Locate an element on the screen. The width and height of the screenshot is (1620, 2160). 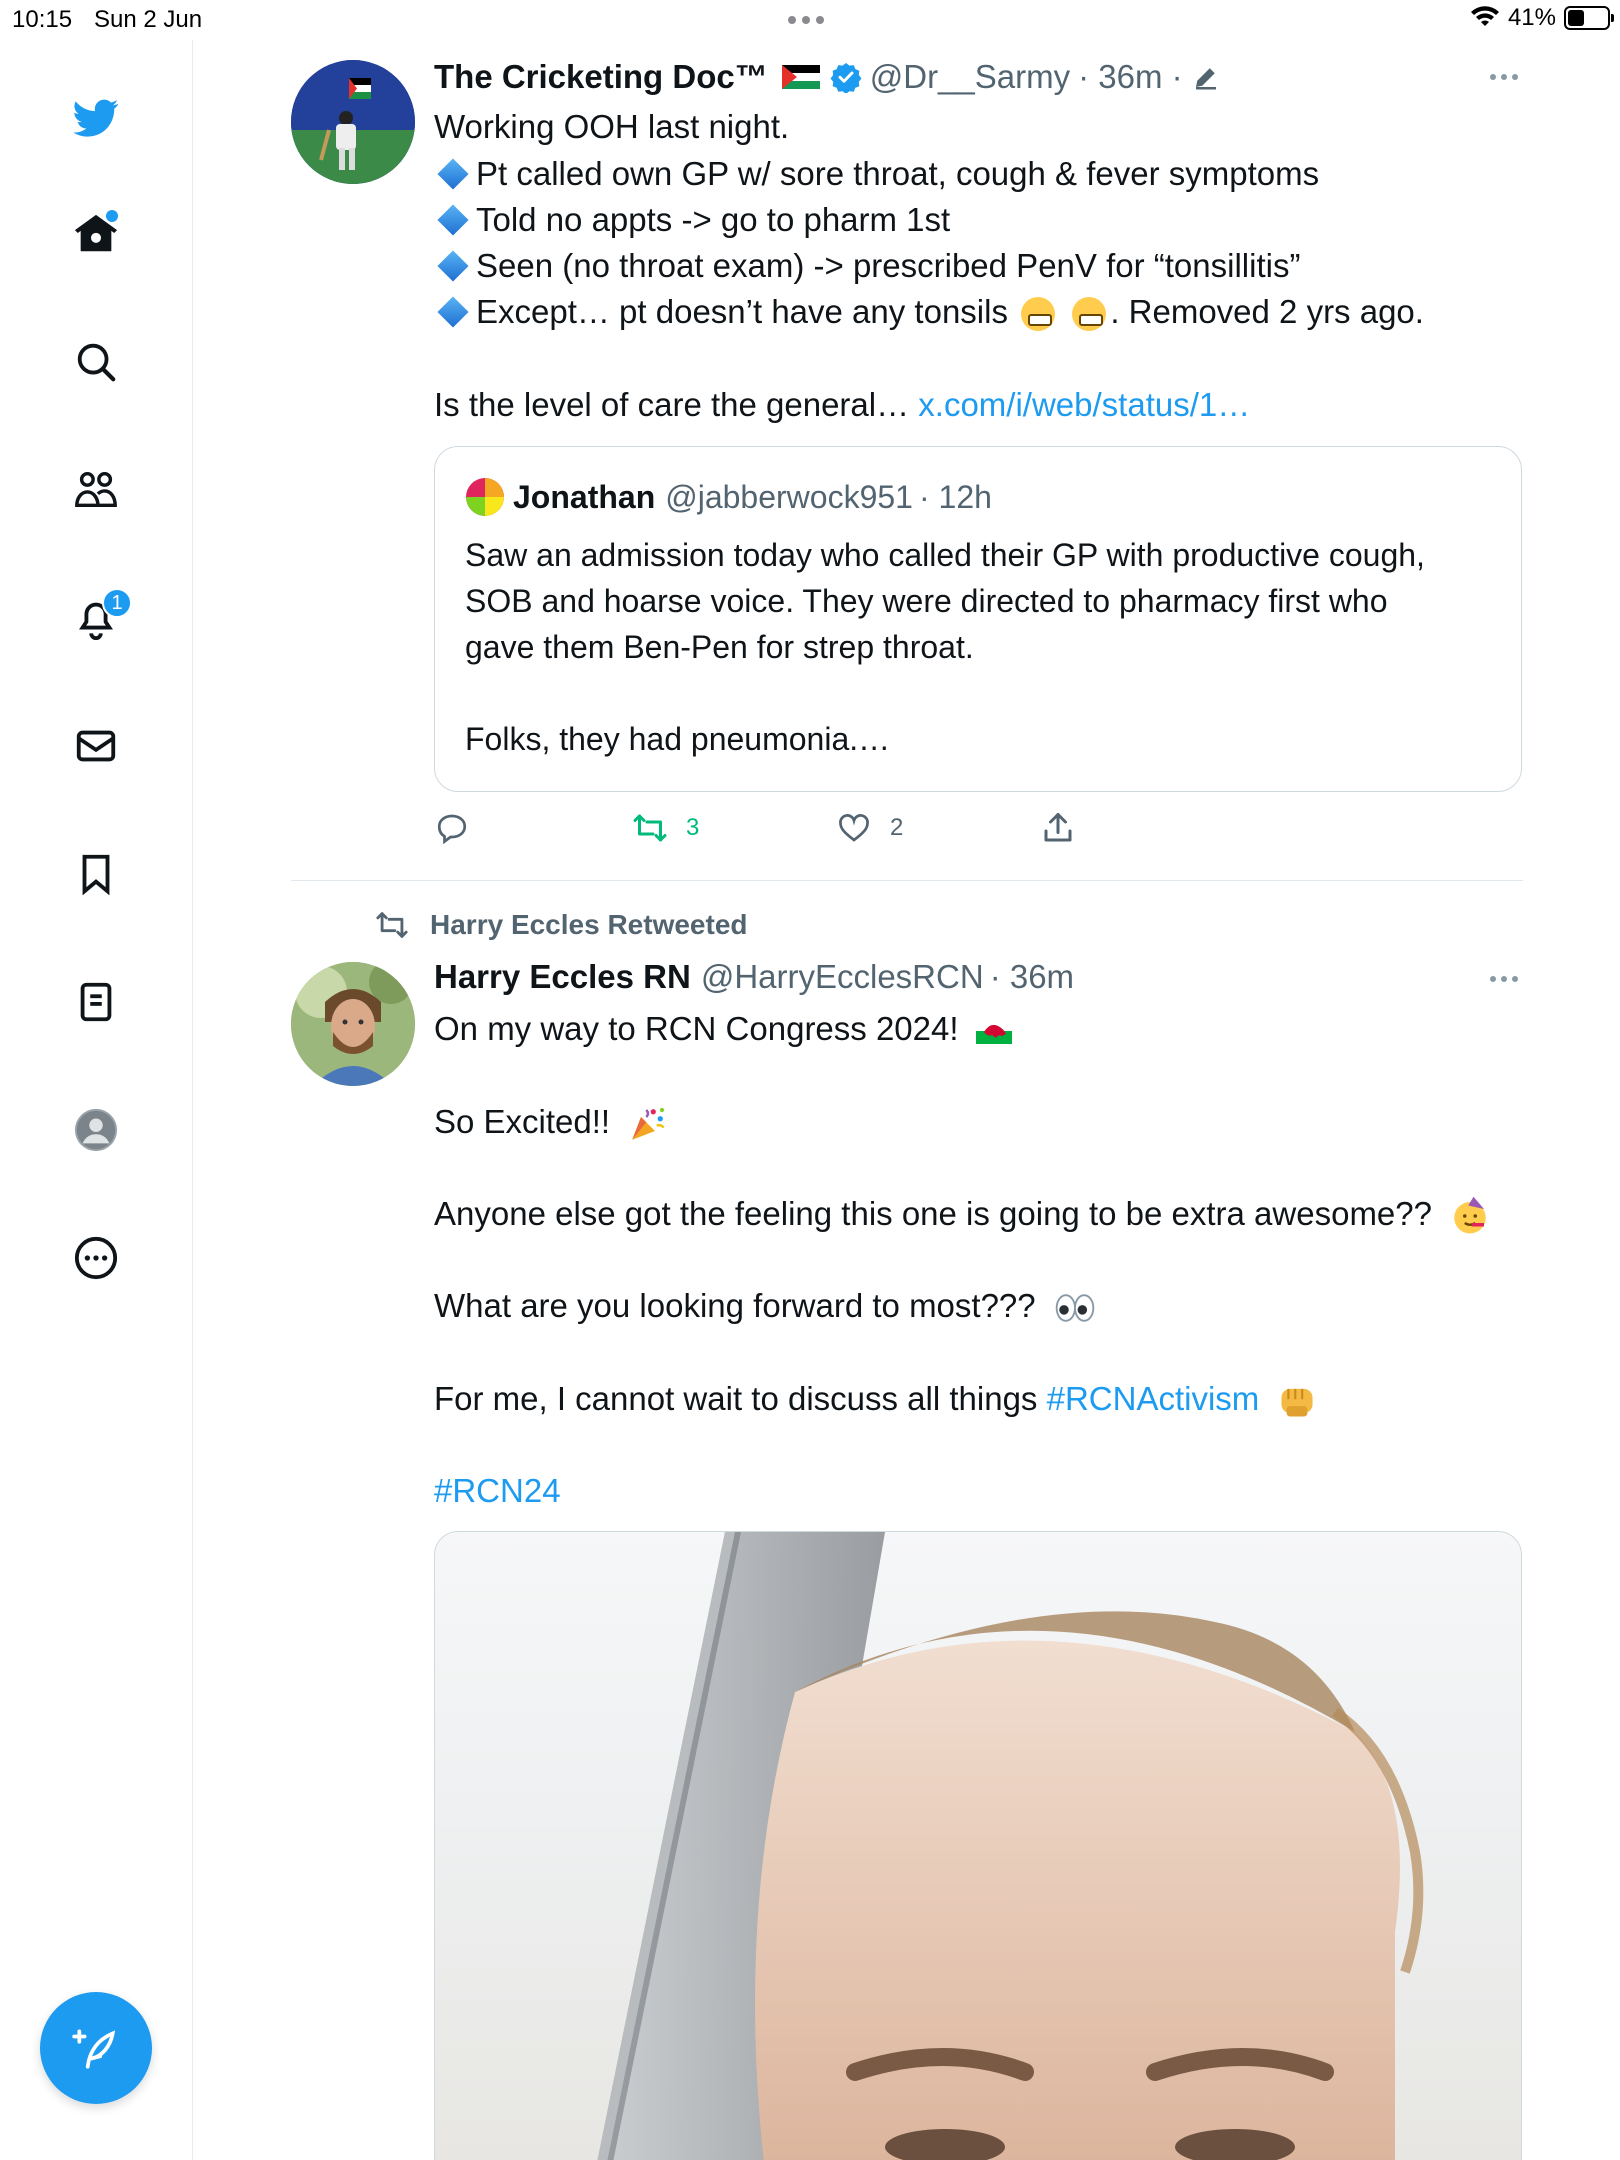
quote-author-name: Jonathan is located at coordinates (584, 496).